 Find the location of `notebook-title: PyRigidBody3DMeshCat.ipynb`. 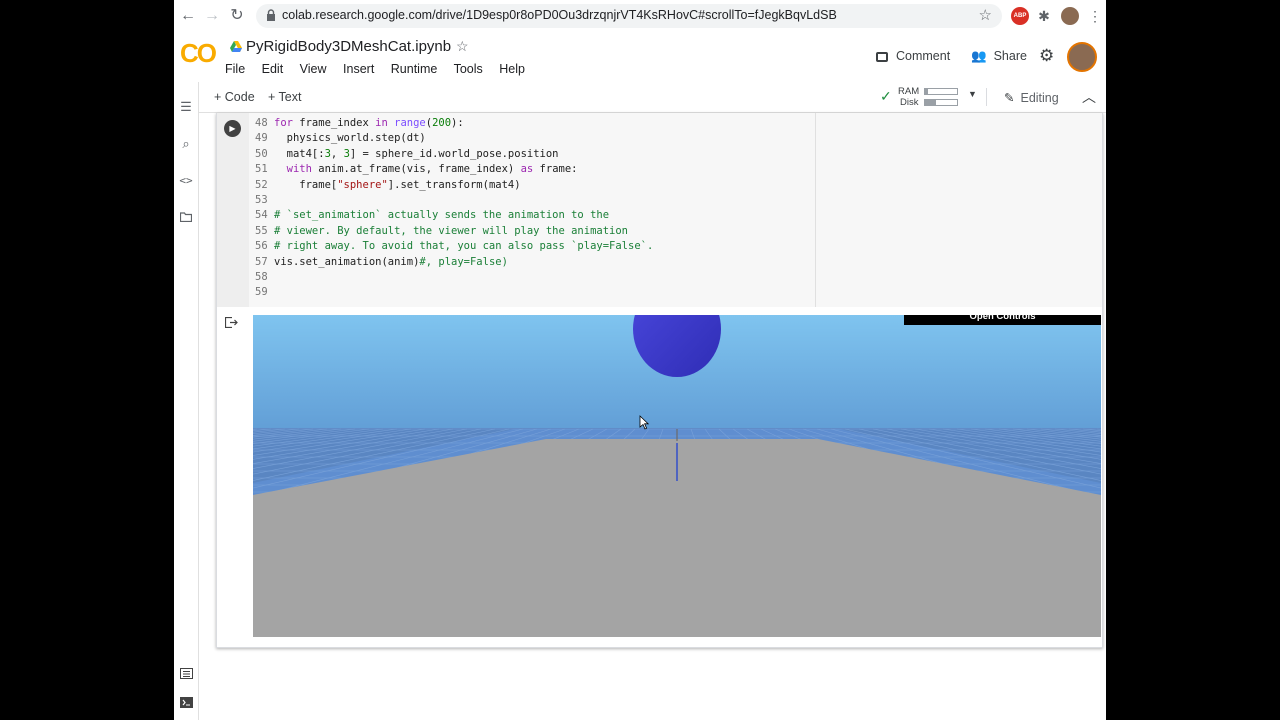

notebook-title: PyRigidBody3DMeshCat.ipynb is located at coordinates (348, 46).